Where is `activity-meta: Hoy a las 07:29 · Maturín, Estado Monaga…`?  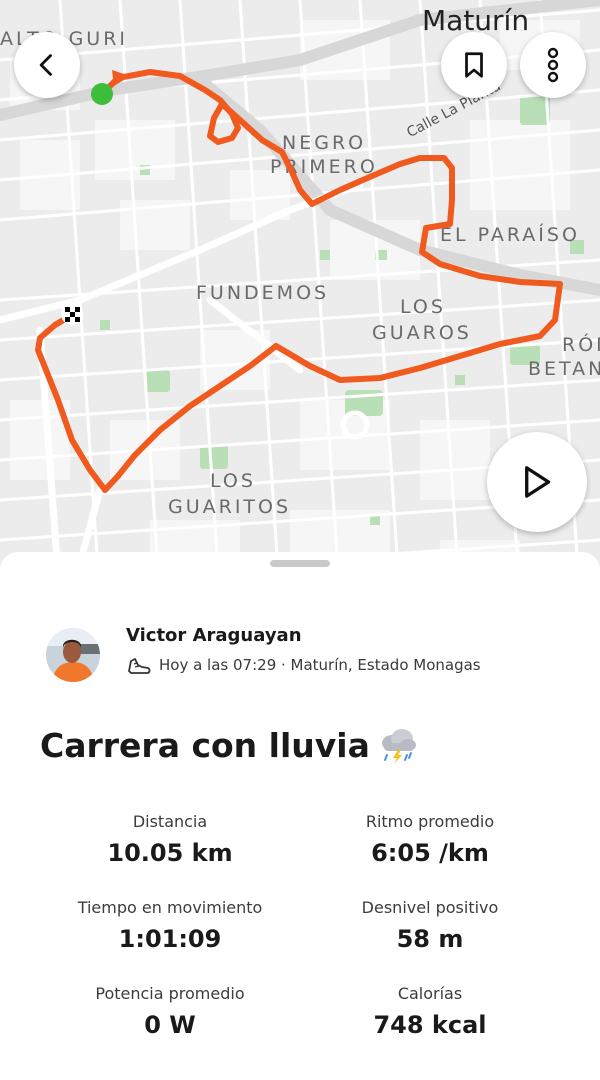 activity-meta: Hoy a las 07:29 · Maturín, Estado Monaga… is located at coordinates (320, 665).